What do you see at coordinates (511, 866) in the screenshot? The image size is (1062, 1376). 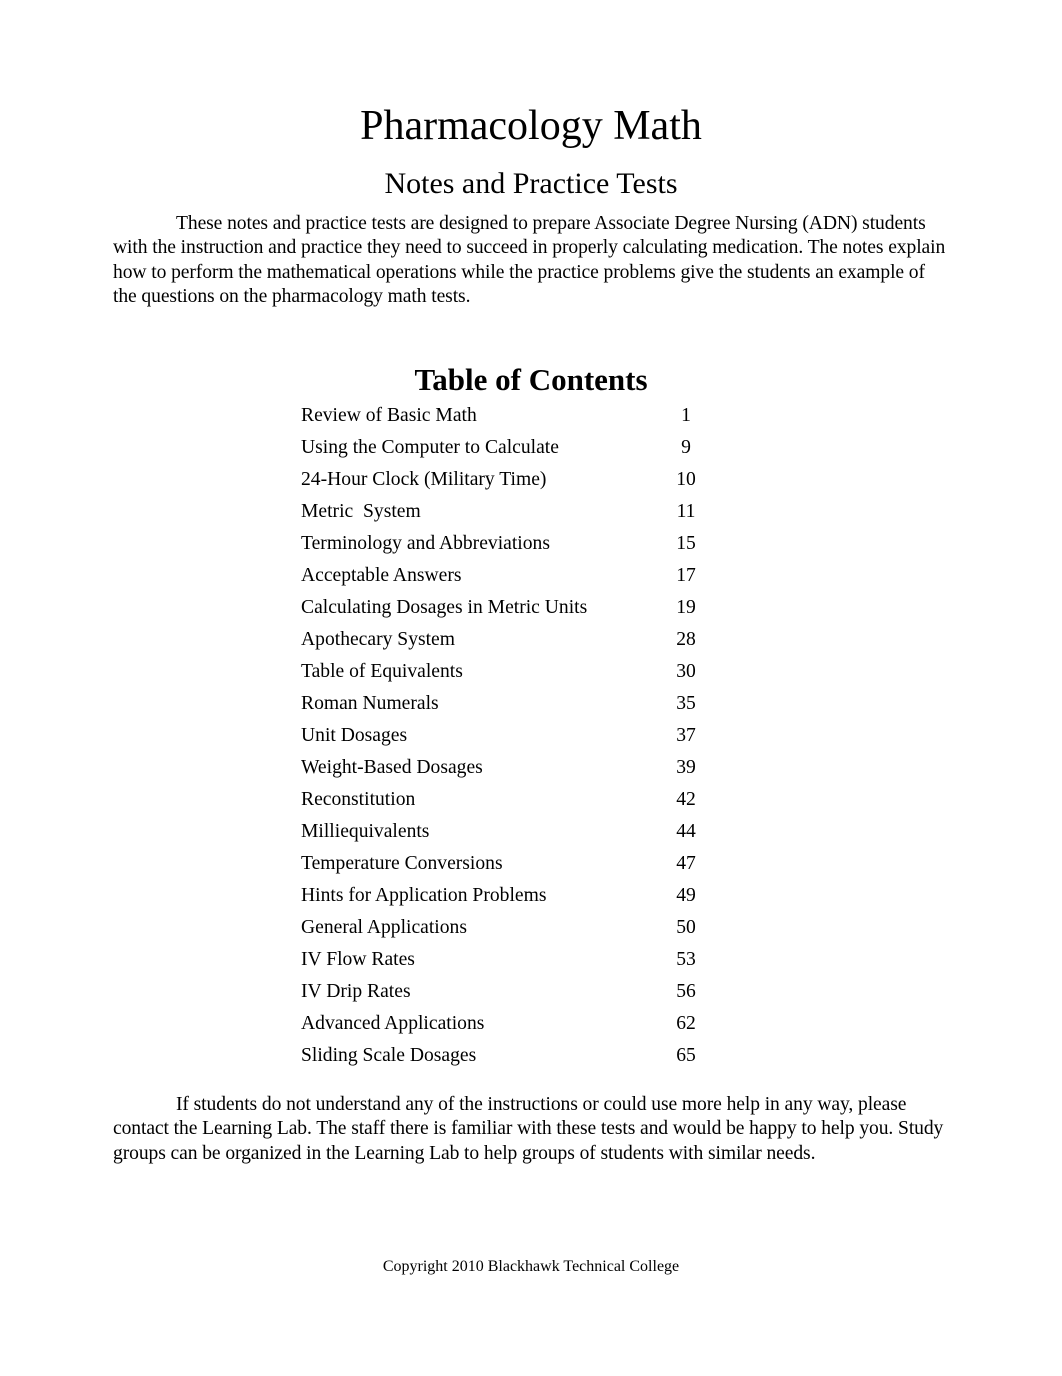 I see `toc-entry: Temperature Conversions 47` at bounding box center [511, 866].